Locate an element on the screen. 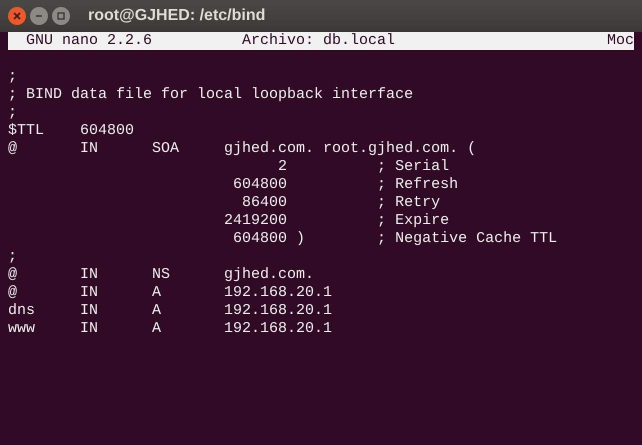  code-line: @ IN NS gjhed.com. is located at coordinates (161, 274).